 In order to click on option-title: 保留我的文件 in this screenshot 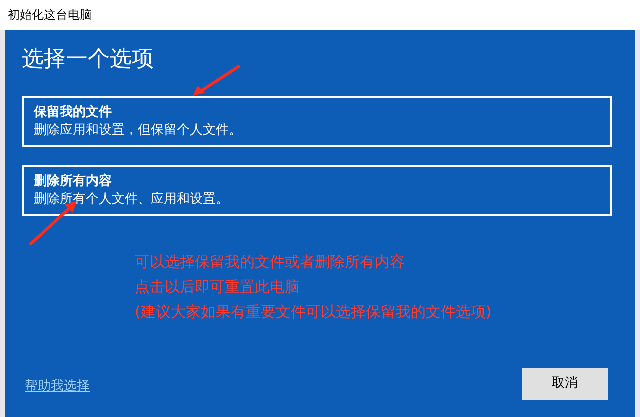, I will do `click(73, 113)`.